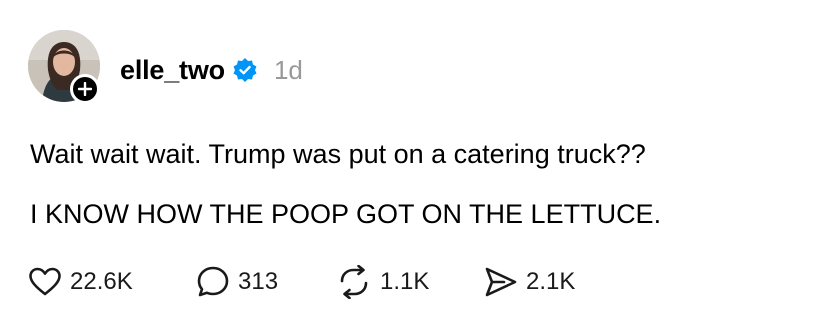  I want to click on username: elle_two, so click(172, 70).